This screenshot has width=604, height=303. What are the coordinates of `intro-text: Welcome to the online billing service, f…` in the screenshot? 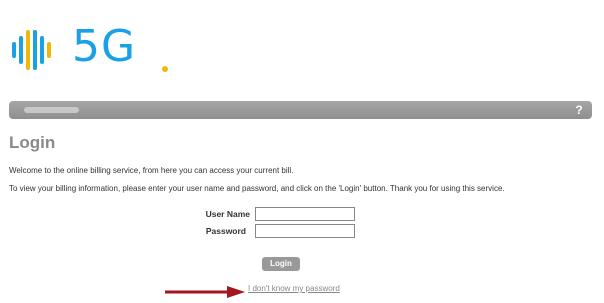 It's located at (151, 170).